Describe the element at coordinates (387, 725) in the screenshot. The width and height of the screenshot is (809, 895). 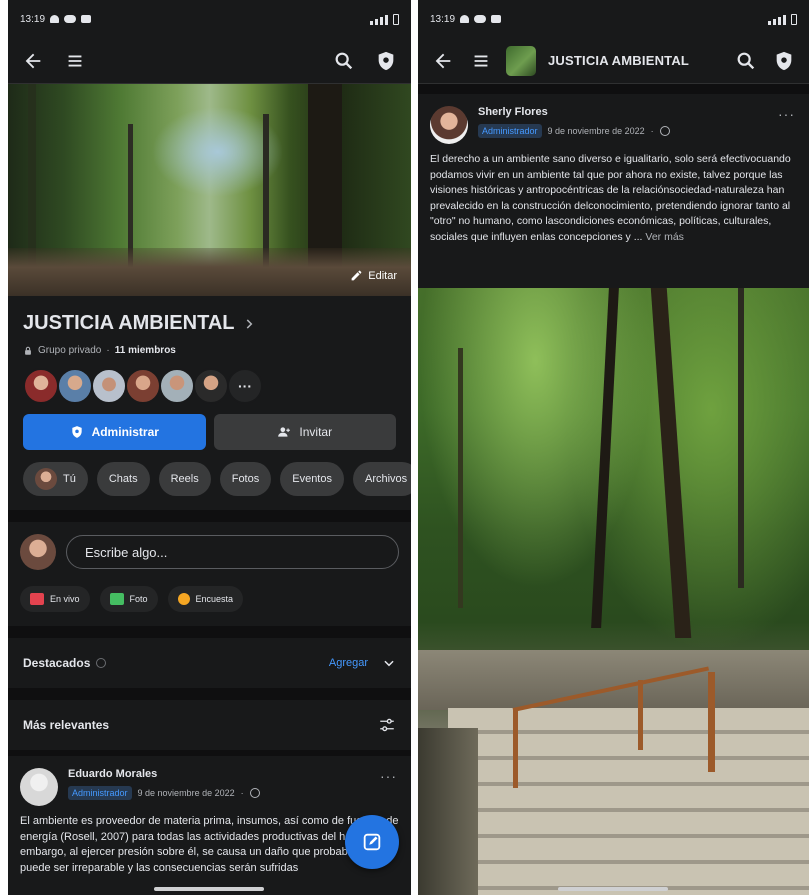
I see `filter-icon` at that location.